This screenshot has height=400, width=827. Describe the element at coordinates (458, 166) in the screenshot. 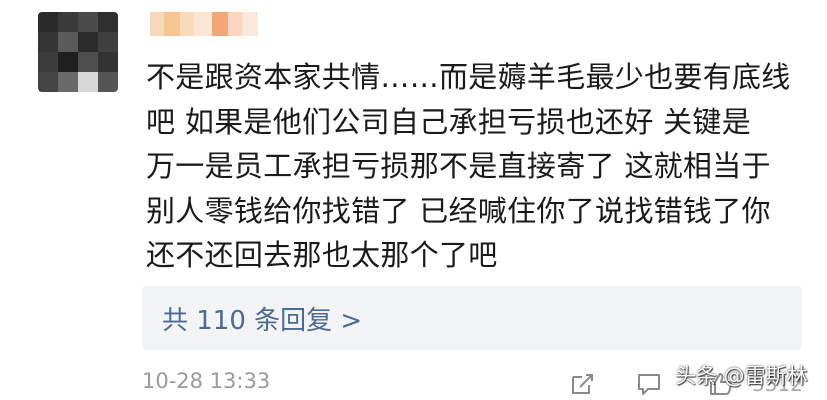

I see `comment-line: 万一是员工承担亏损那不是直接寄了 这就相当于` at that location.